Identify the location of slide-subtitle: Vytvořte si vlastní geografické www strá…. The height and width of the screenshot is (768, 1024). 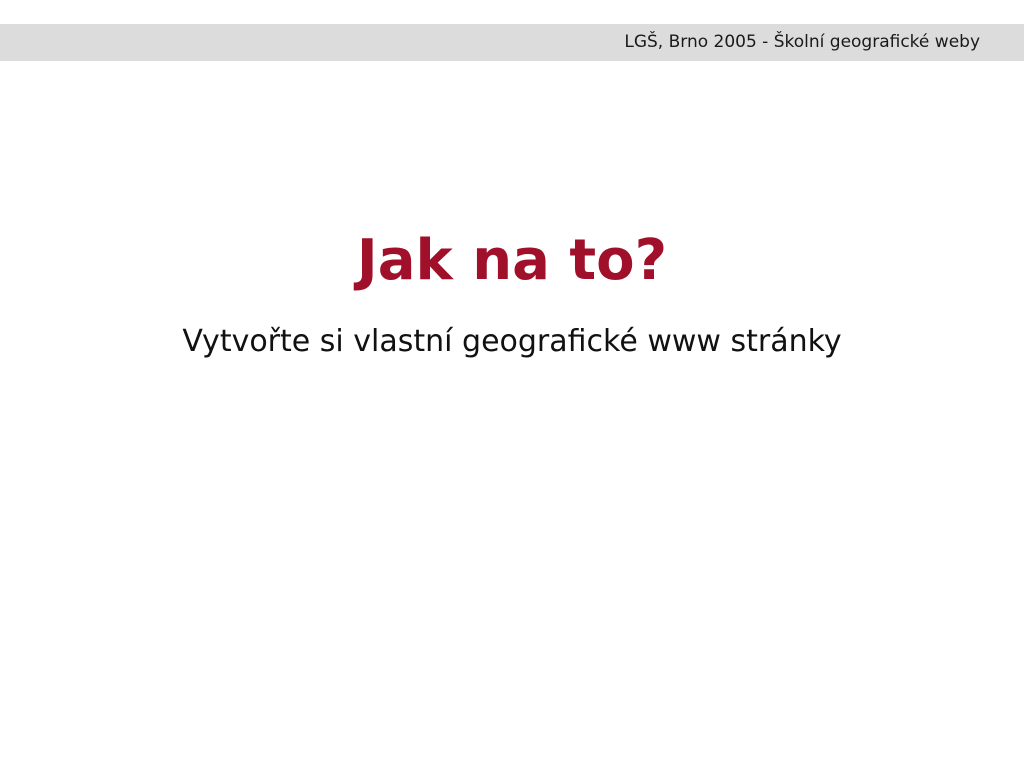
(512, 341).